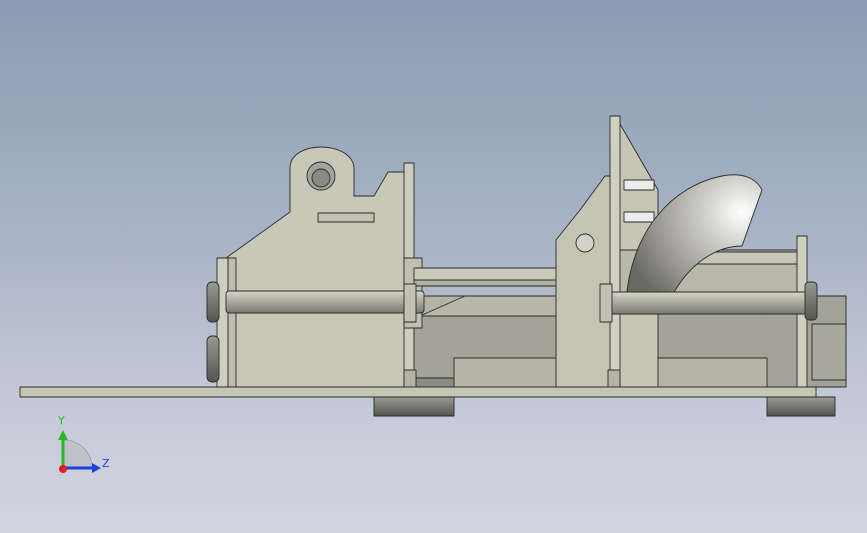  I want to click on foot-pad-right, so click(801, 406).